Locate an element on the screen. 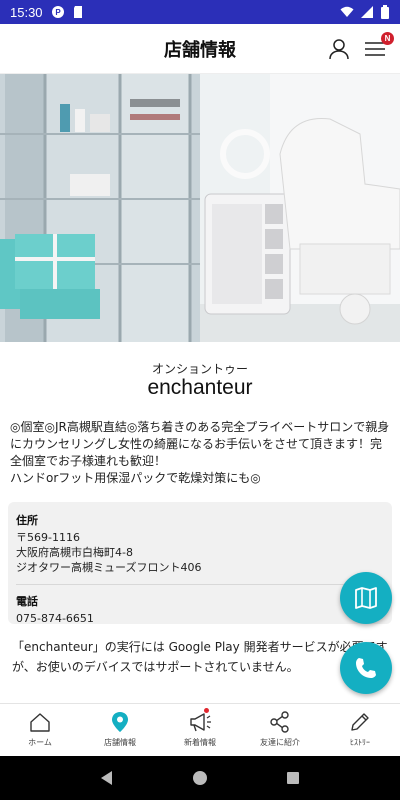 Image resolution: width=400 pixels, height=800 pixels. nav-label-home: ホーム is located at coordinates (40, 742).